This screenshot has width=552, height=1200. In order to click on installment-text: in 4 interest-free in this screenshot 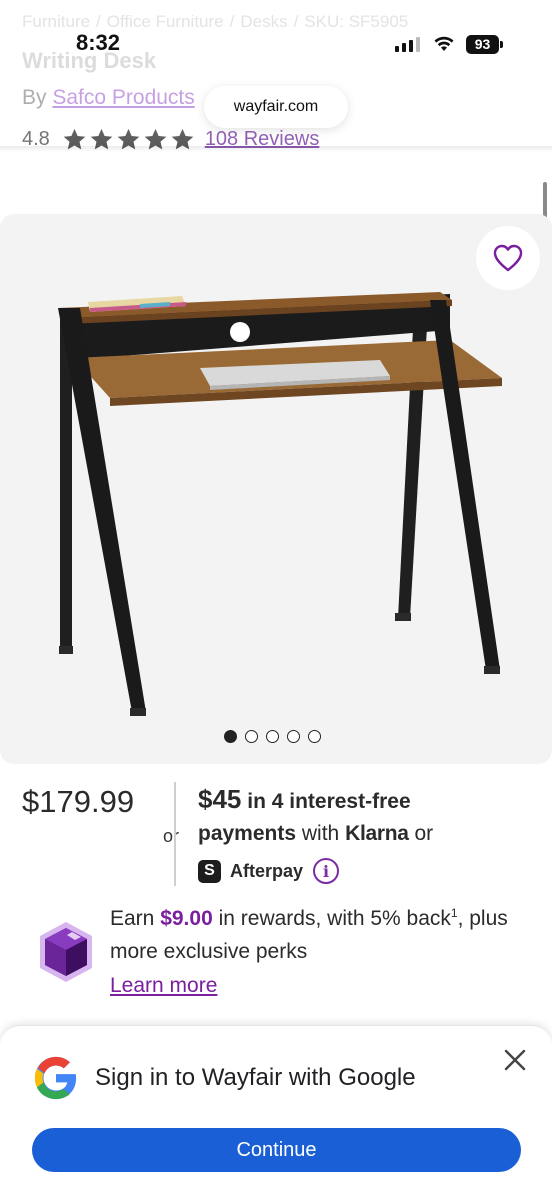, I will do `click(329, 801)`.